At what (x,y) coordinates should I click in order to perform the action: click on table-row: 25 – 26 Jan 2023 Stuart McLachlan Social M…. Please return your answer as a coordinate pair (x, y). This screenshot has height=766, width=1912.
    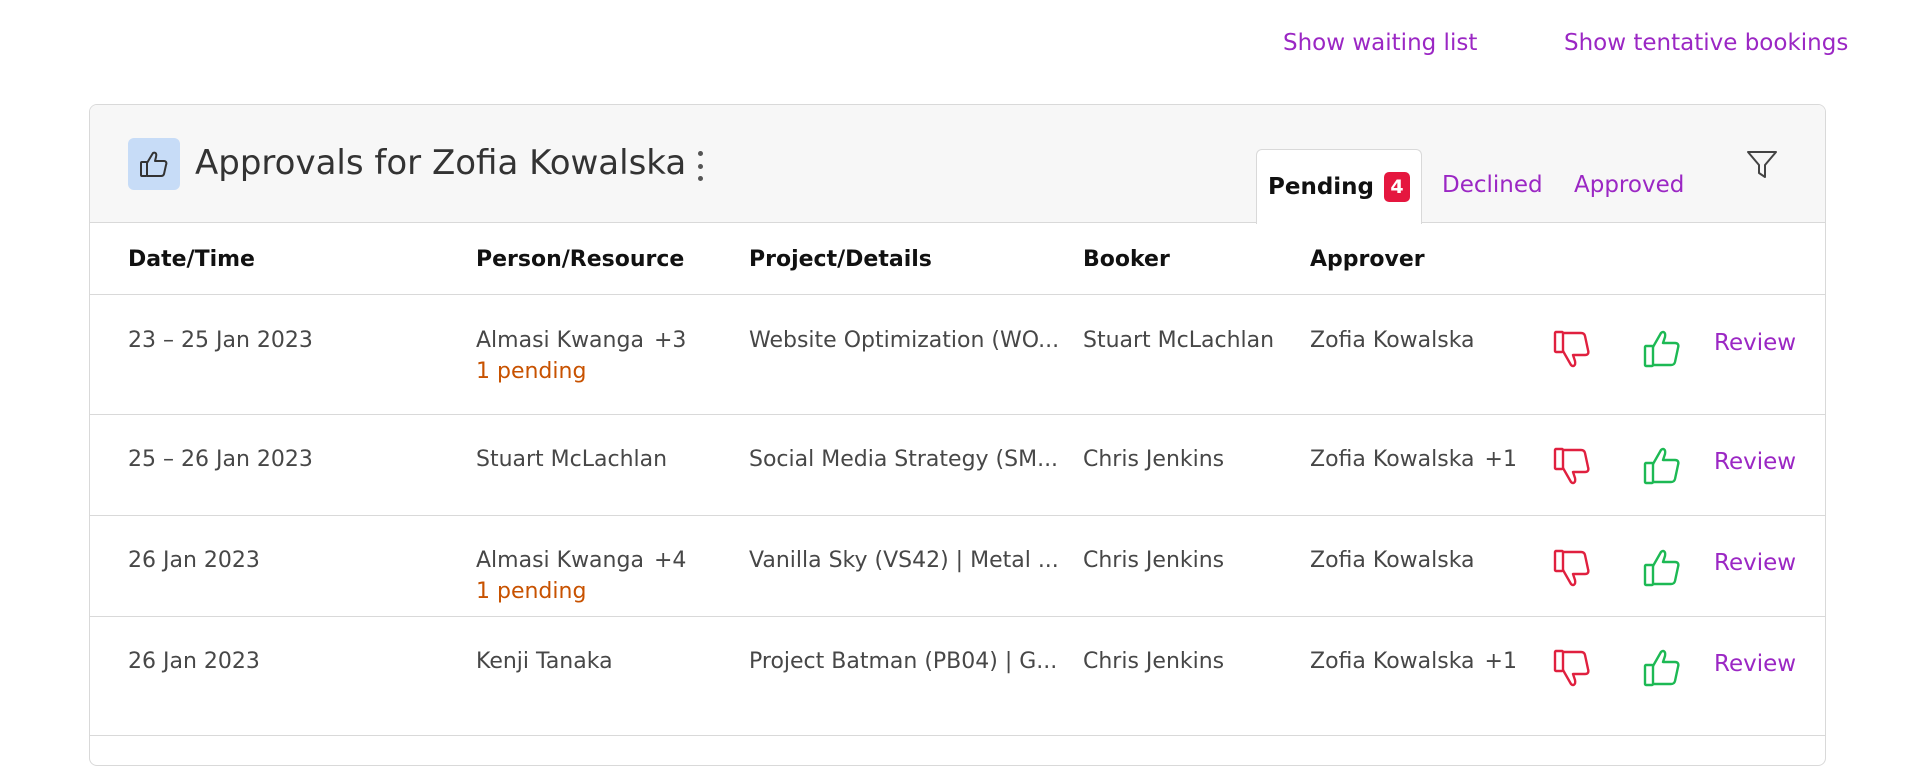
    Looking at the image, I should click on (957, 465).